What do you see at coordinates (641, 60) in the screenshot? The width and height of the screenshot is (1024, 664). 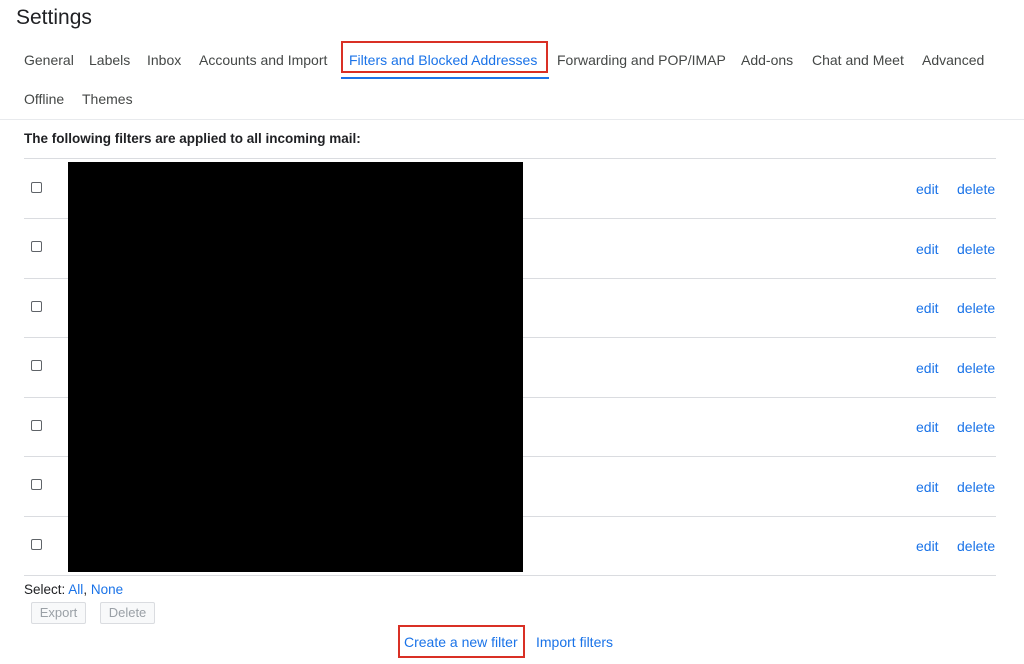 I see `tab-forwarding-and-pop-imap: Forwarding and POP/IMAP` at bounding box center [641, 60].